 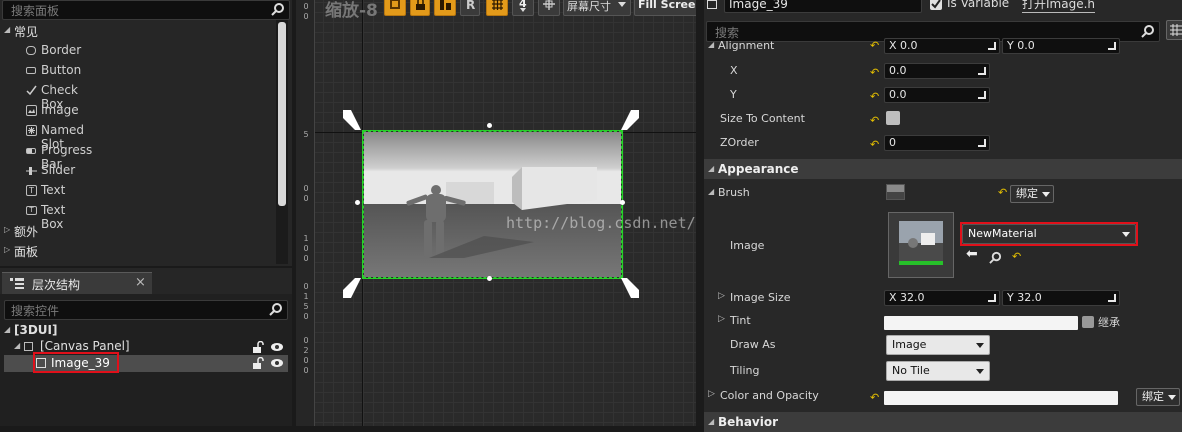 What do you see at coordinates (17, 283) in the screenshot?
I see `hierarchy-icon` at bounding box center [17, 283].